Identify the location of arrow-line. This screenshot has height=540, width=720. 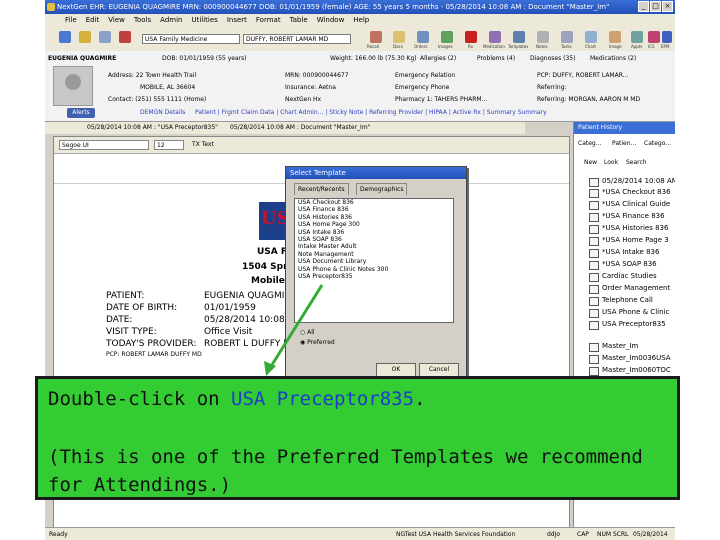
(296, 326).